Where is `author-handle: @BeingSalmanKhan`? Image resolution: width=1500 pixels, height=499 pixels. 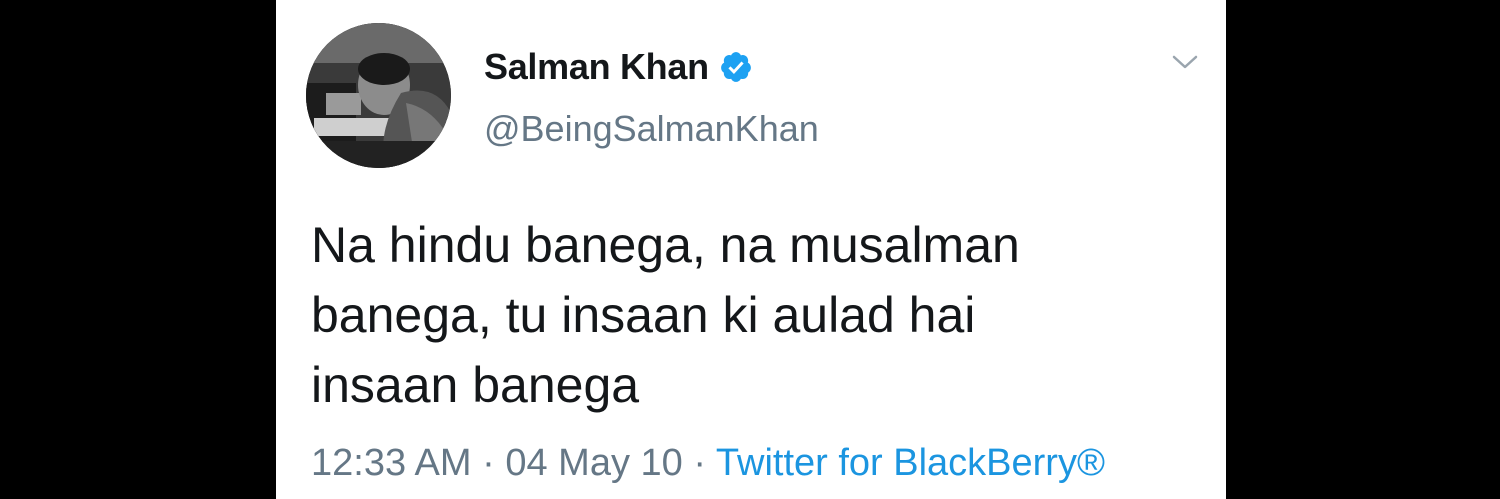 author-handle: @BeingSalmanKhan is located at coordinates (651, 129).